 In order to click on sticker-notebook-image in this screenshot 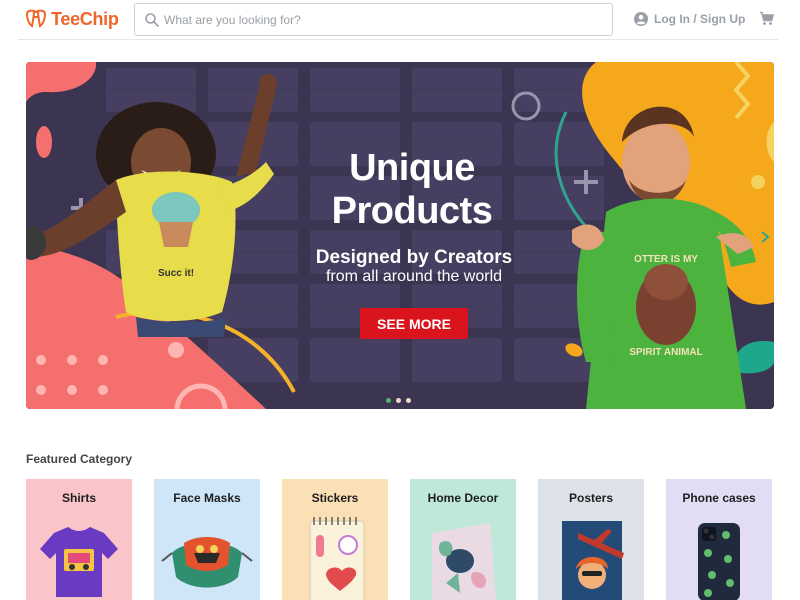, I will do `click(337, 558)`.